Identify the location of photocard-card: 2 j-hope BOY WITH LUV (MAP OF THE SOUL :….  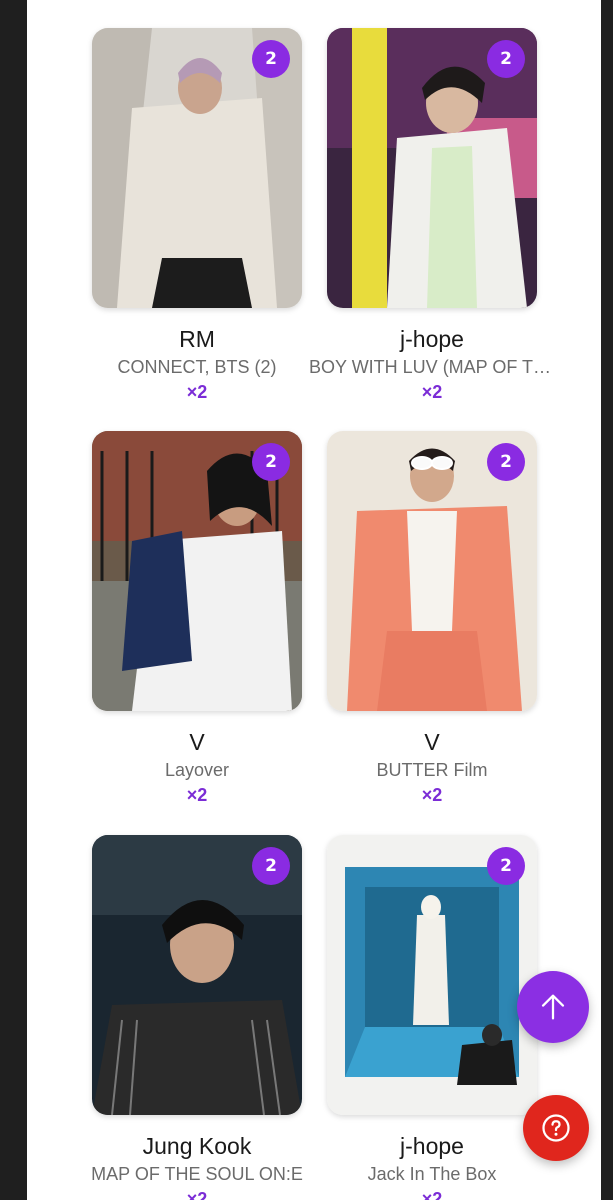
(432, 215).